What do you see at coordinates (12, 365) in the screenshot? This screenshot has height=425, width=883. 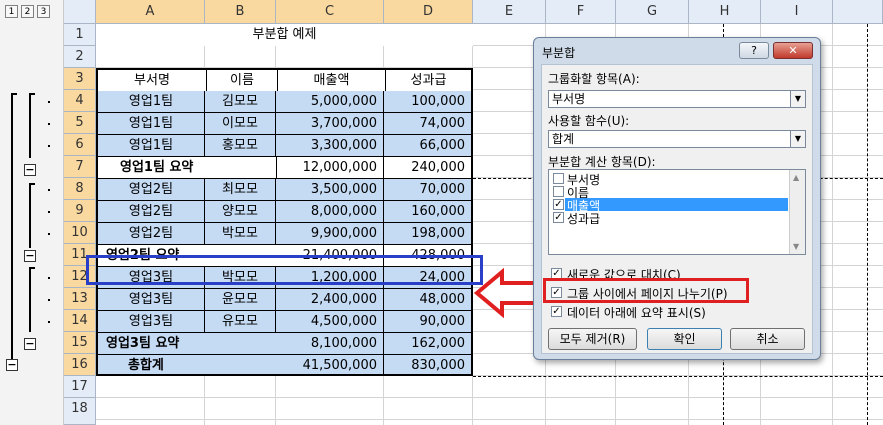 I see `collapse-total-button: −` at bounding box center [12, 365].